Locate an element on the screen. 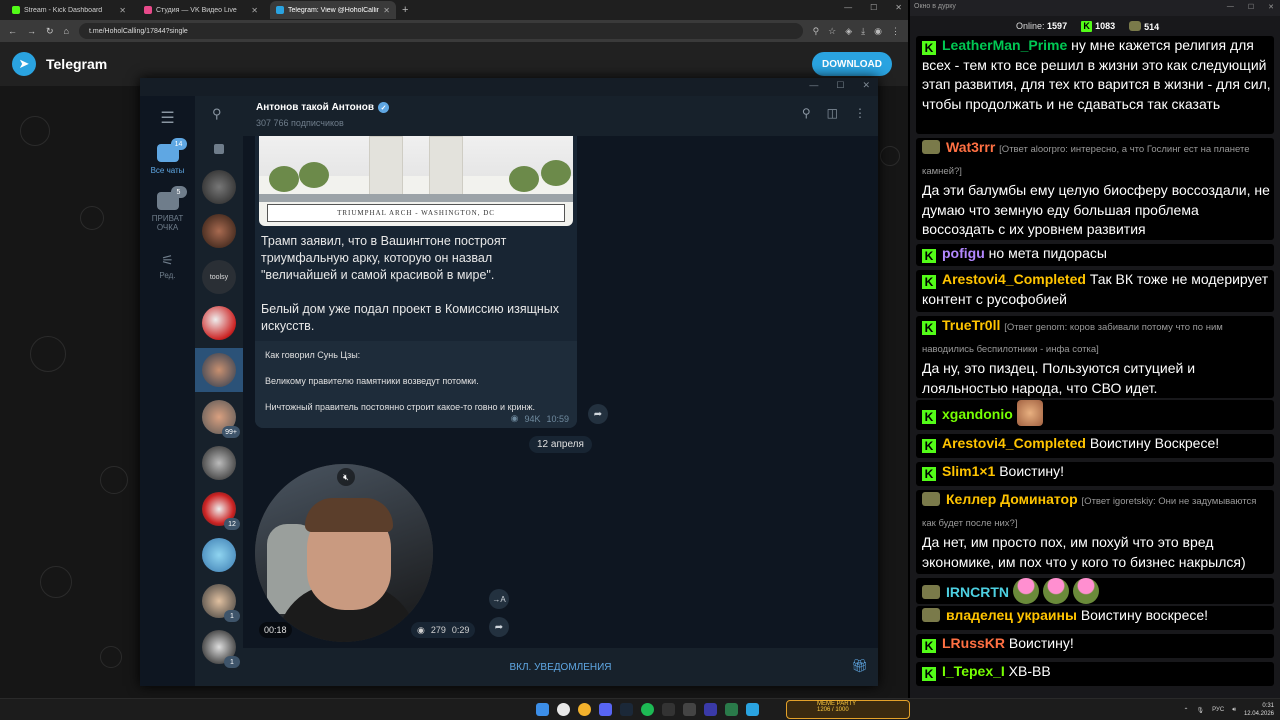 Image resolution: width=1280 pixels, height=720 pixels. menu-dots-icon: ⋮ is located at coordinates (895, 31).